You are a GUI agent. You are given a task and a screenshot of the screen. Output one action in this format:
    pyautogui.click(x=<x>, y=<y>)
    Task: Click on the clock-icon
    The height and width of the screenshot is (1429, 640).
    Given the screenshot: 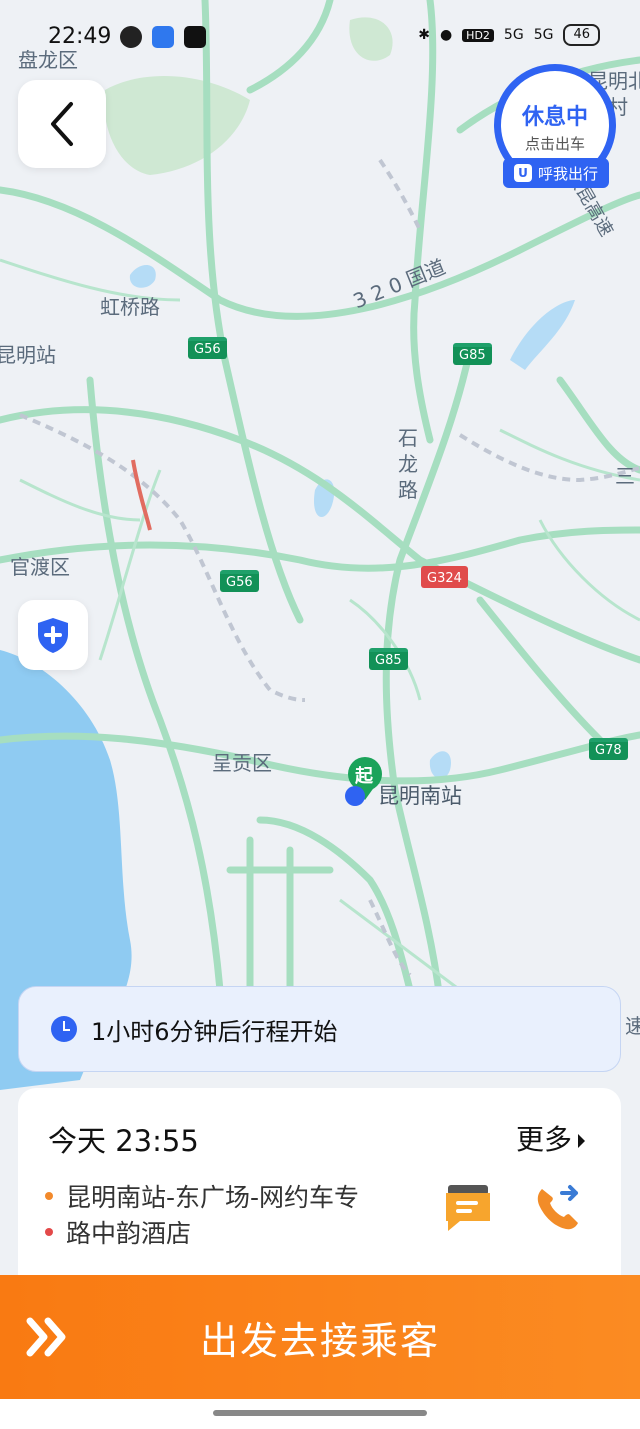 What is the action you would take?
    pyautogui.click(x=64, y=1029)
    